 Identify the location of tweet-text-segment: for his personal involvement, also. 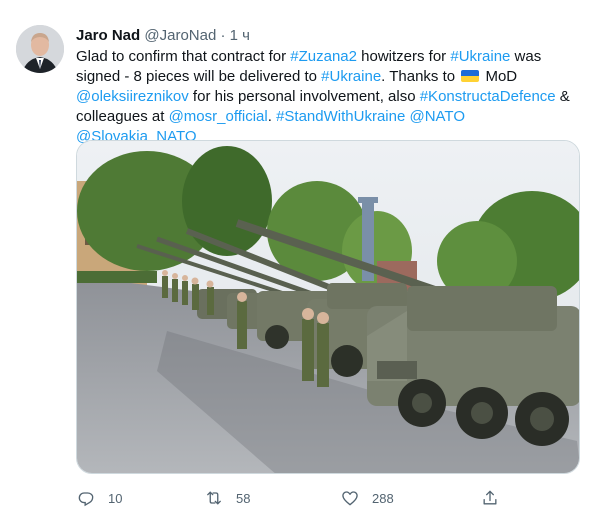
(304, 96).